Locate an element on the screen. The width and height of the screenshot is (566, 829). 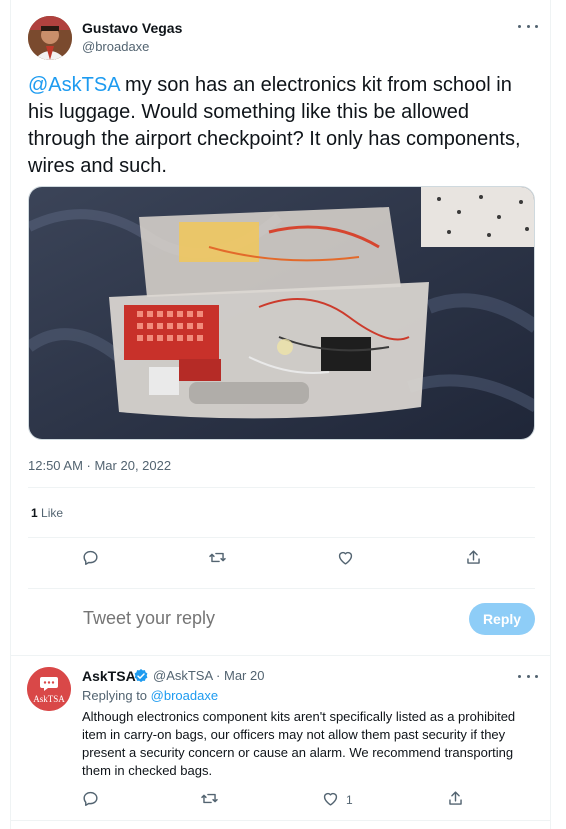
asktsa-avatar: AskTSA is located at coordinates (49, 689).